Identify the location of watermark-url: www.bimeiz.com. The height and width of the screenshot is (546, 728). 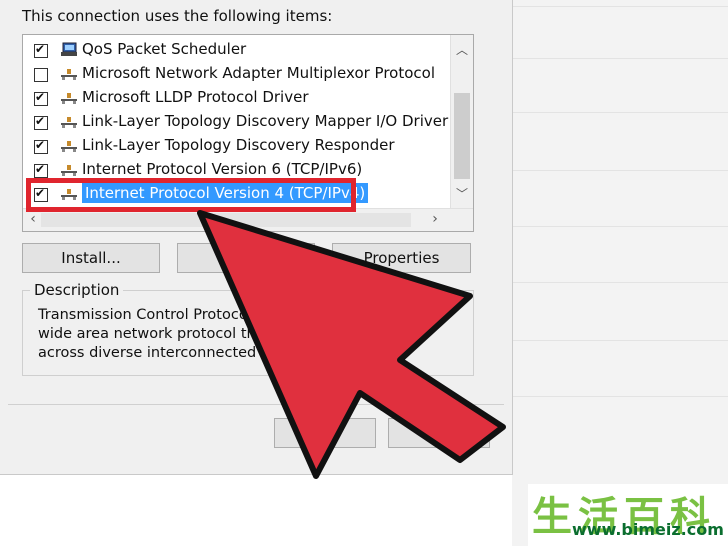
(648, 529).